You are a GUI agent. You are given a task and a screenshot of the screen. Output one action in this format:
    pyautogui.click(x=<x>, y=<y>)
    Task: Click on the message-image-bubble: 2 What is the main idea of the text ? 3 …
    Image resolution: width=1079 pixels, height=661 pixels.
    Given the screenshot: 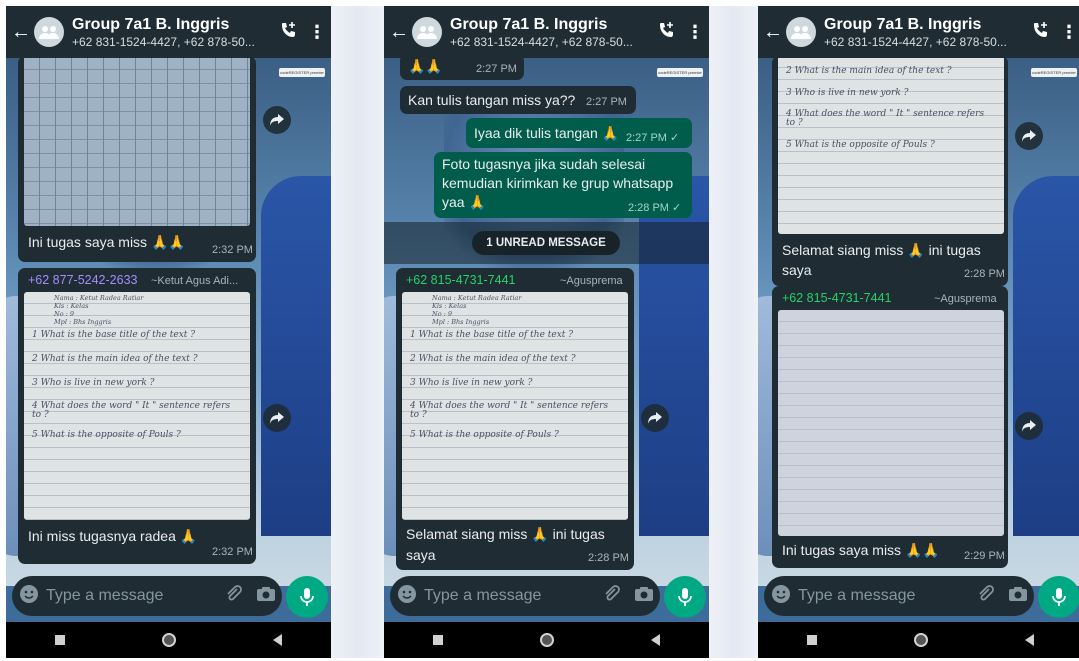 What is the action you would take?
    pyautogui.click(x=890, y=171)
    